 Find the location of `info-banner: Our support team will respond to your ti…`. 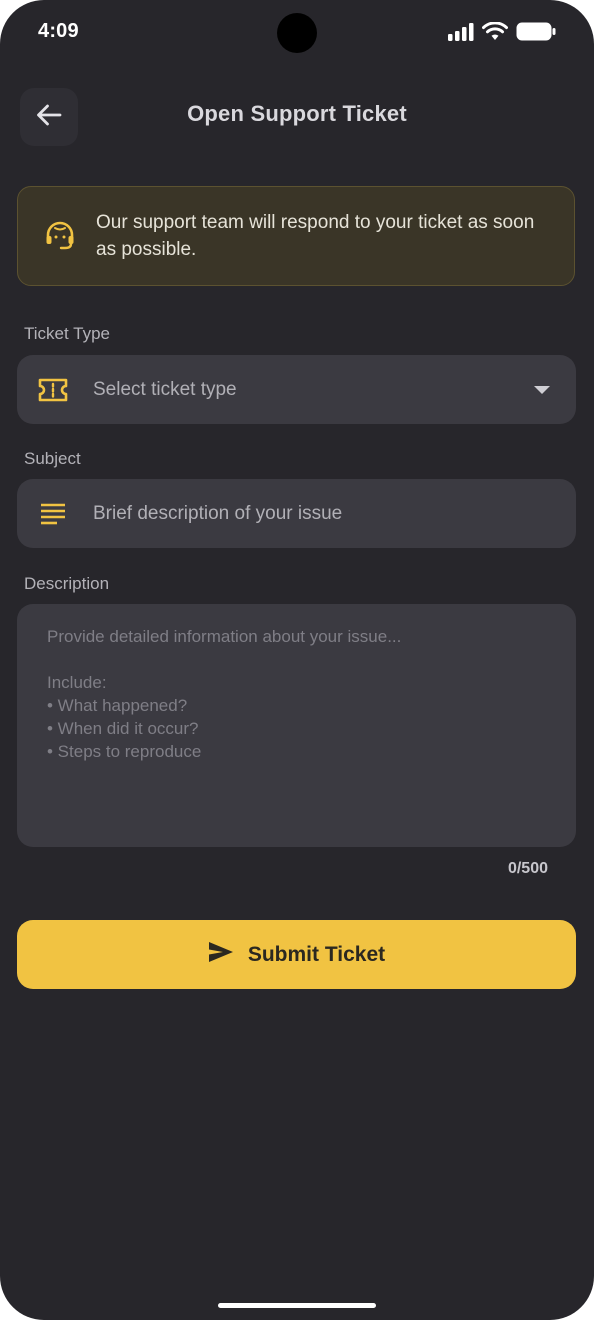

info-banner: Our support team will respond to your ti… is located at coordinates (296, 236).